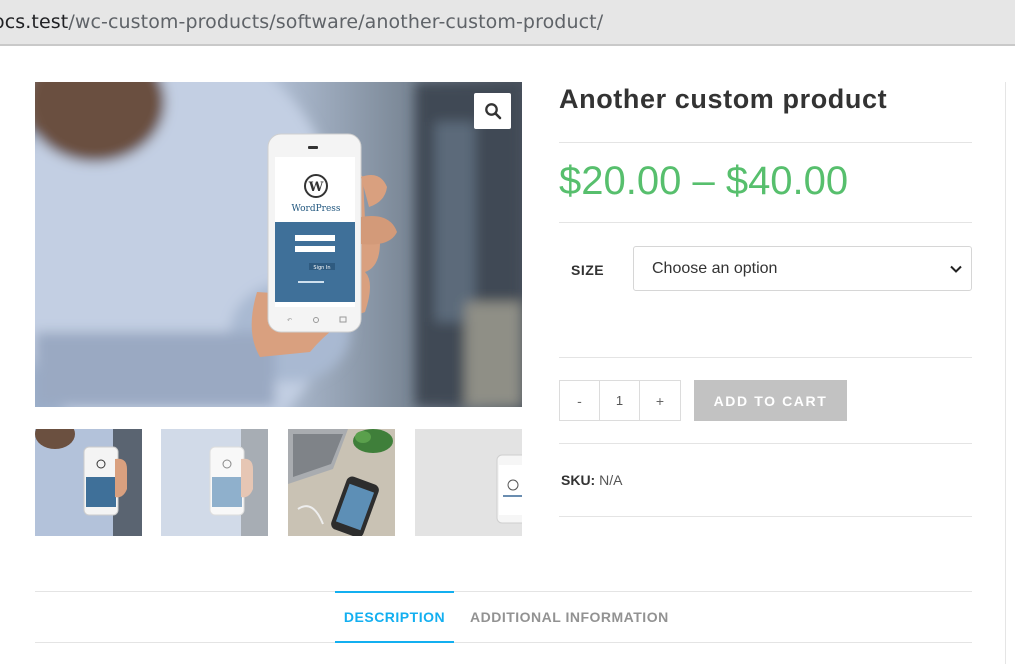 This screenshot has width=1015, height=664. Describe the element at coordinates (316, 187) in the screenshot. I see `svg-text: W` at that location.